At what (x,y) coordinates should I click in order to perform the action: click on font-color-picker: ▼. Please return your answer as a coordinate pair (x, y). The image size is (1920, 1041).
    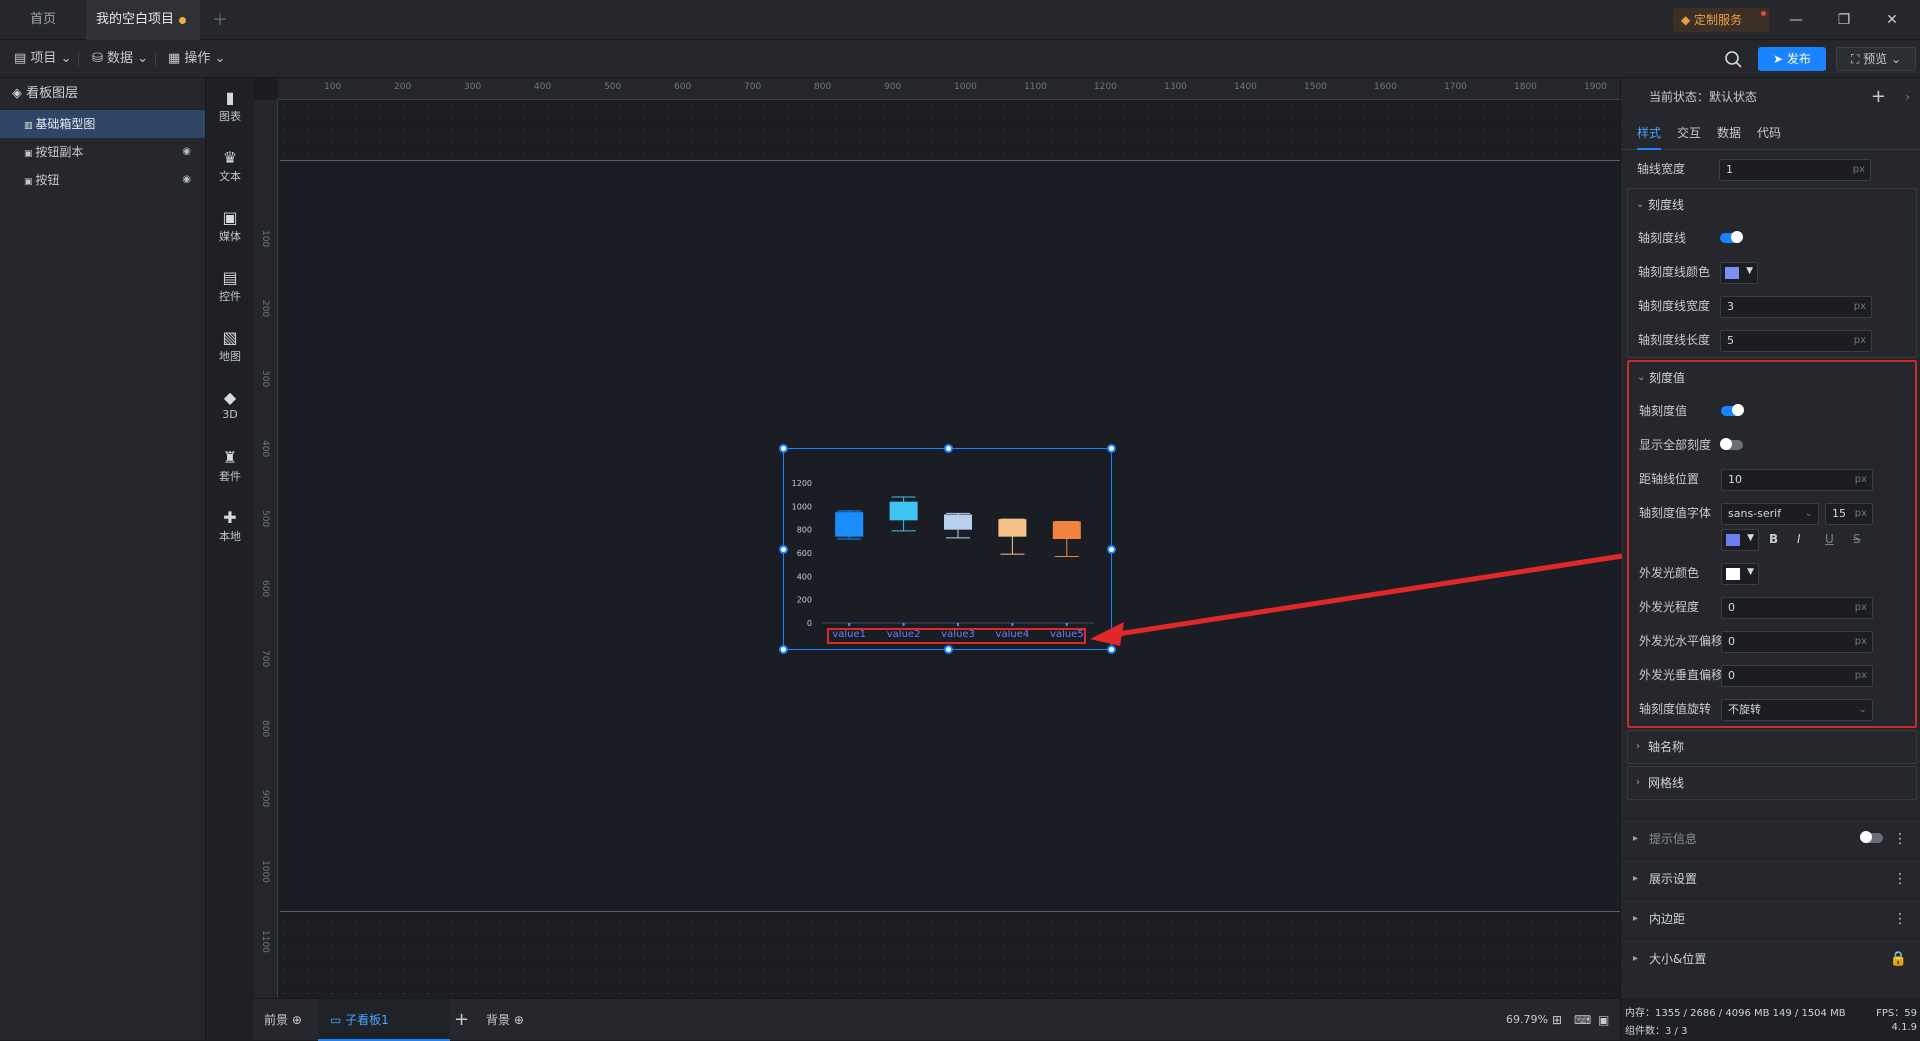
    Looking at the image, I should click on (1740, 540).